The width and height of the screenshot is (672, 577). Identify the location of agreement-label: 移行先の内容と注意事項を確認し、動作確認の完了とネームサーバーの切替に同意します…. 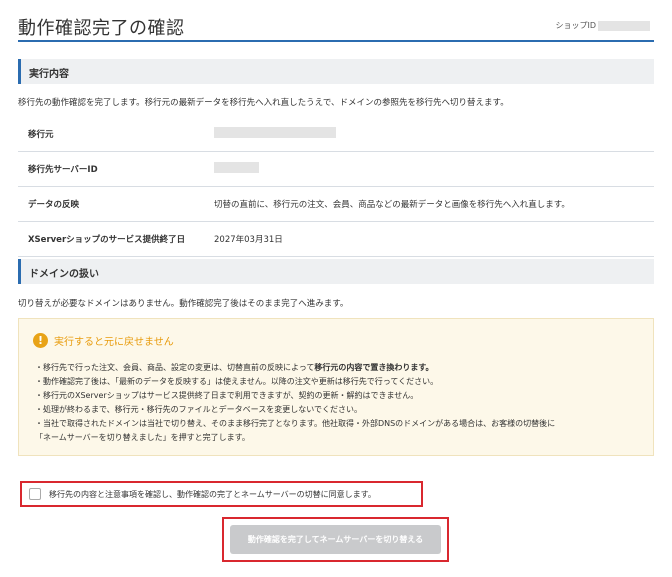
(212, 494).